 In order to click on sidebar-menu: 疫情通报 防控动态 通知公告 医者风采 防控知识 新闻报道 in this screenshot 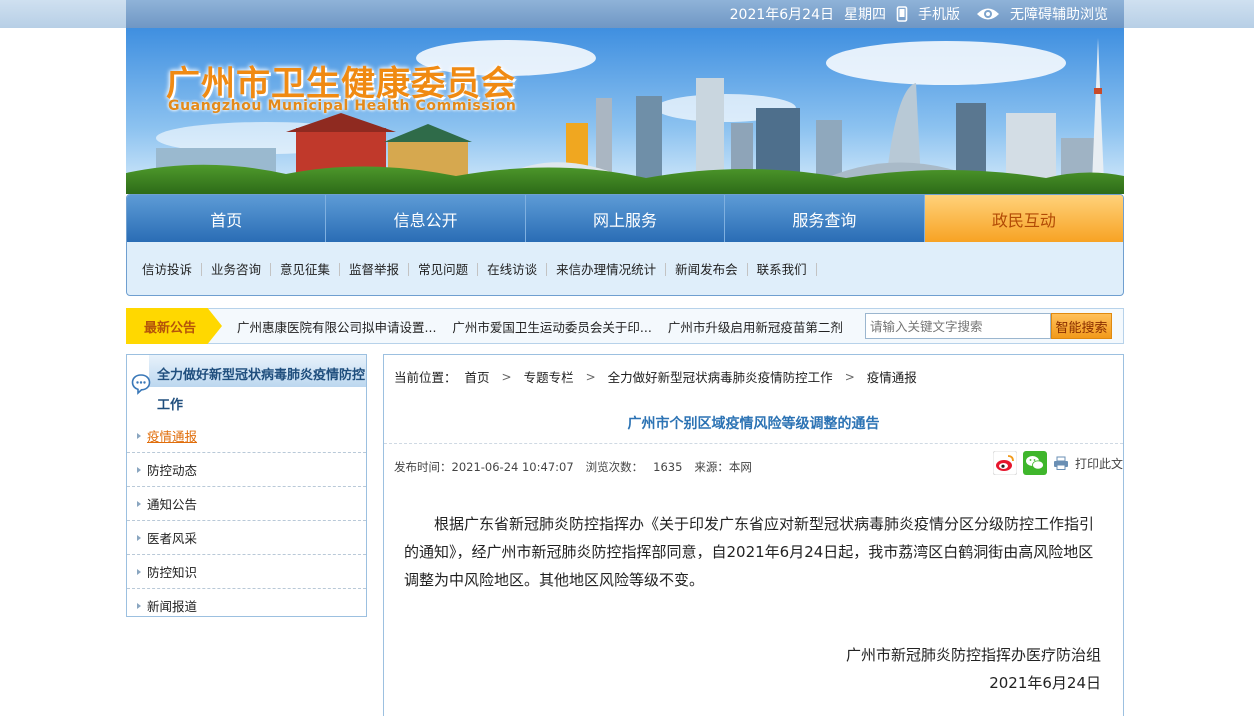, I will do `click(246, 520)`.